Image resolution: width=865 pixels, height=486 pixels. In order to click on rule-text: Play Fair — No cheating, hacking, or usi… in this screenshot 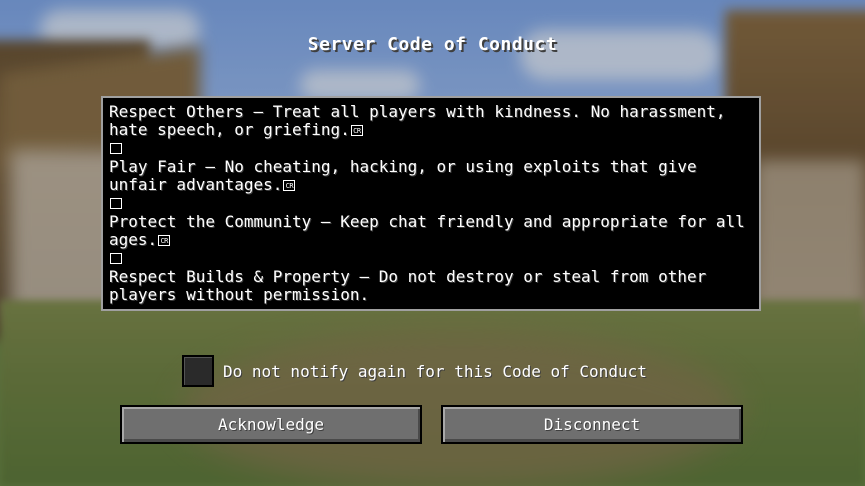, I will do `click(403, 175)`.